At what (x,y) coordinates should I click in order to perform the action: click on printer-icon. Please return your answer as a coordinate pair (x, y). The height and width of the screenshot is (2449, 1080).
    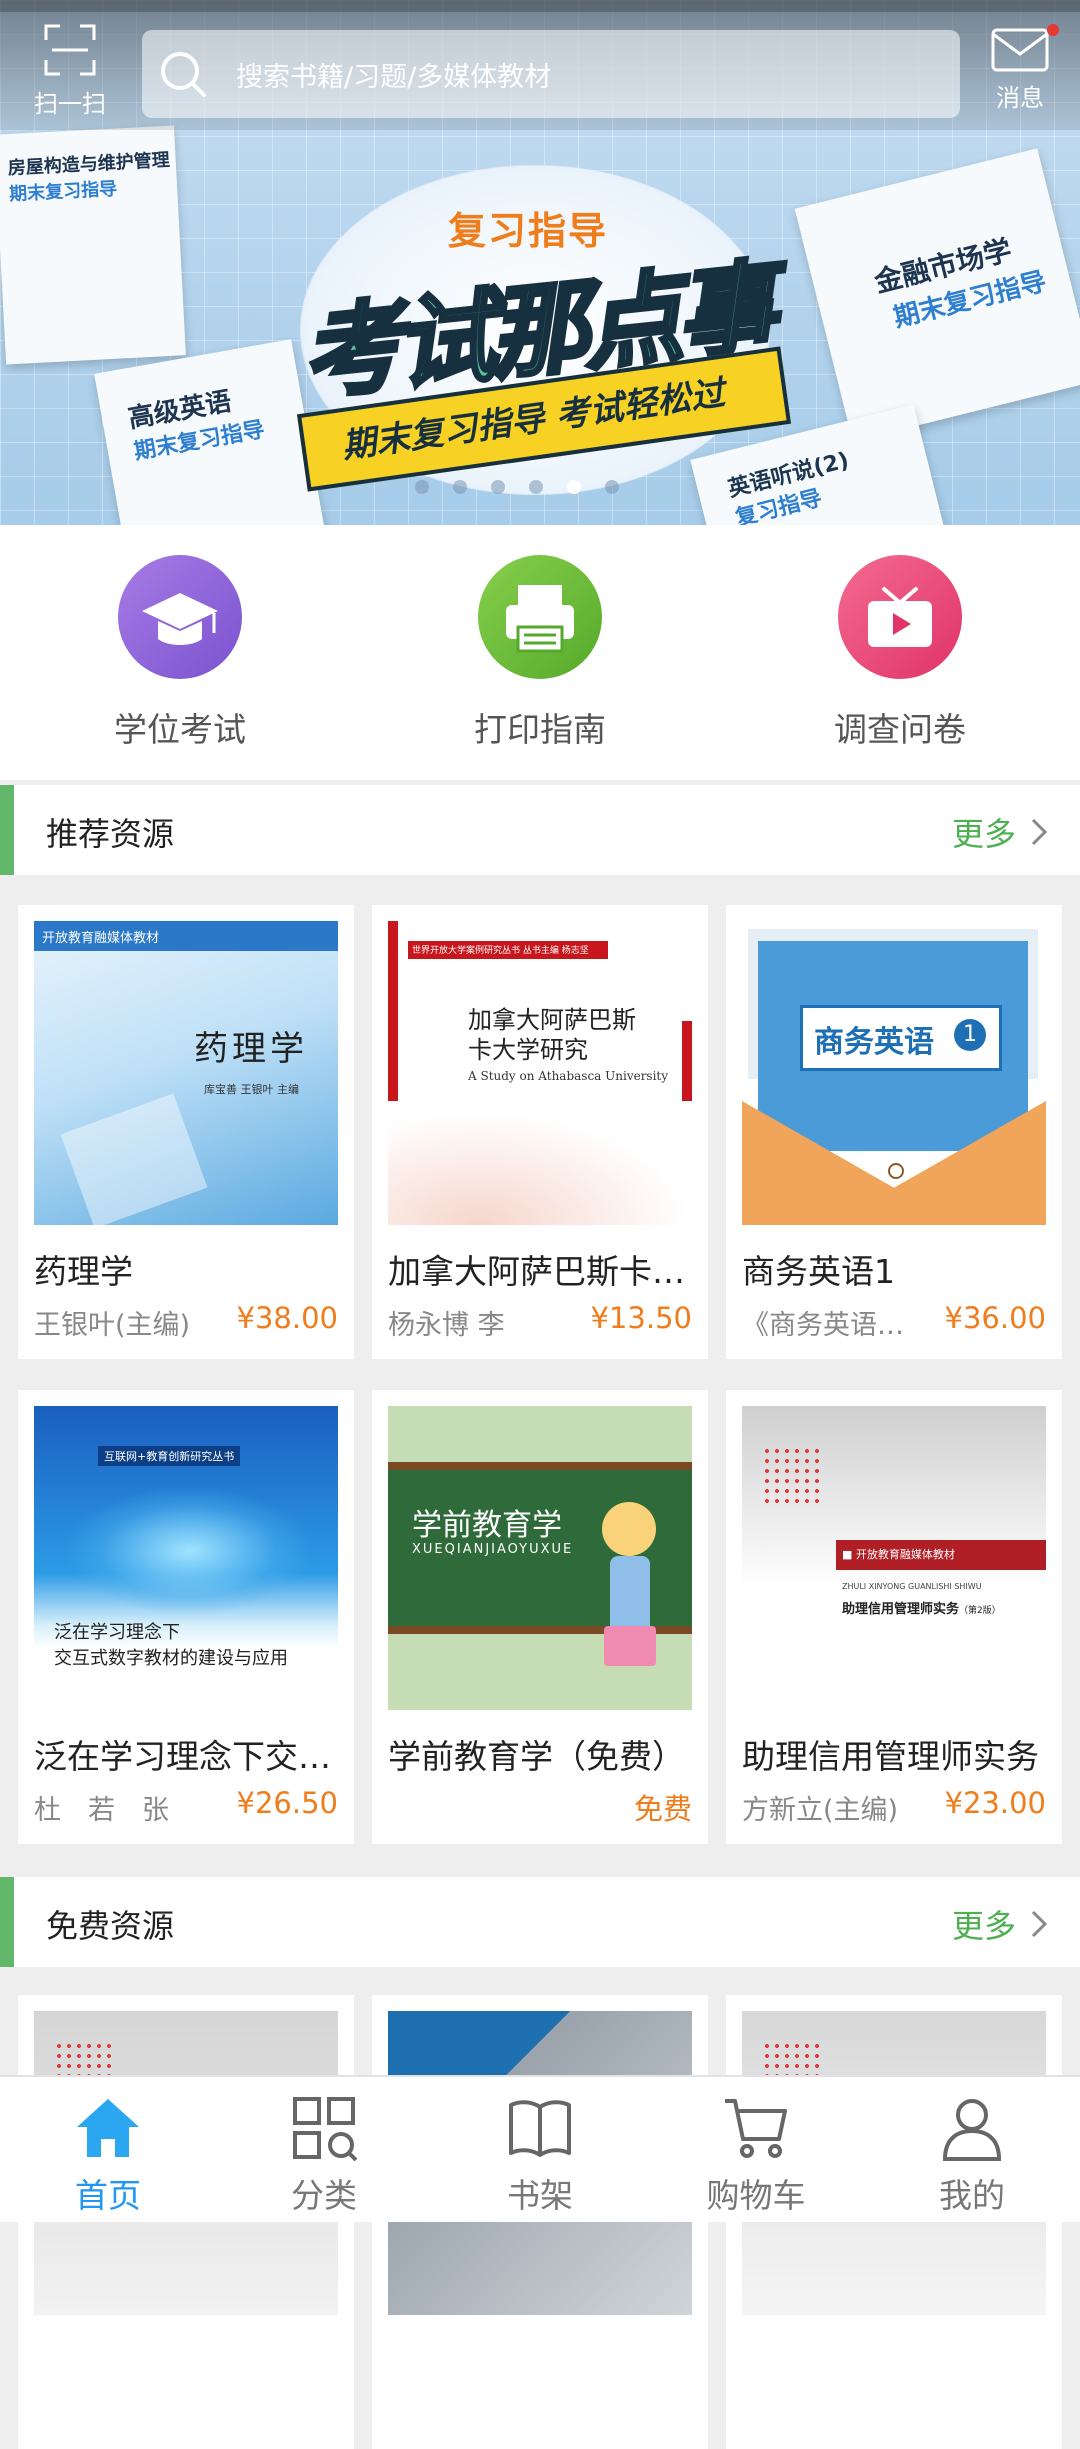
    Looking at the image, I should click on (540, 617).